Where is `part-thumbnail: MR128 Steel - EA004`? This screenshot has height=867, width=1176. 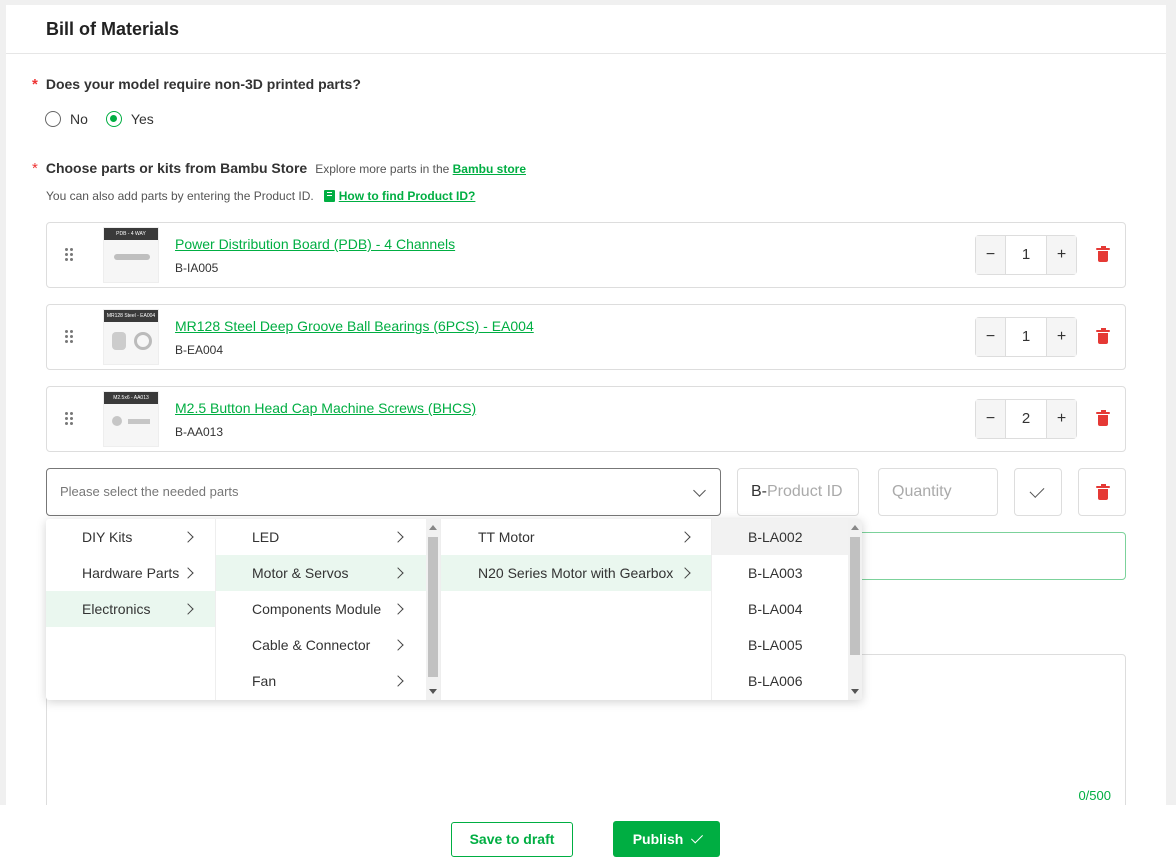
part-thumbnail: MR128 Steel - EA004 is located at coordinates (131, 337).